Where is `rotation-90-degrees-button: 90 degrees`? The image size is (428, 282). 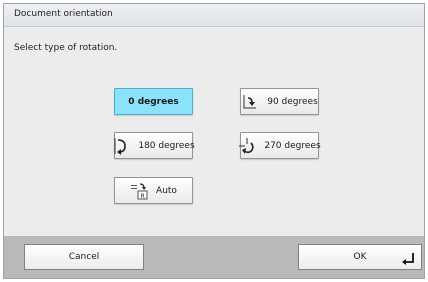
rotation-90-degrees-button: 90 degrees is located at coordinates (279, 101).